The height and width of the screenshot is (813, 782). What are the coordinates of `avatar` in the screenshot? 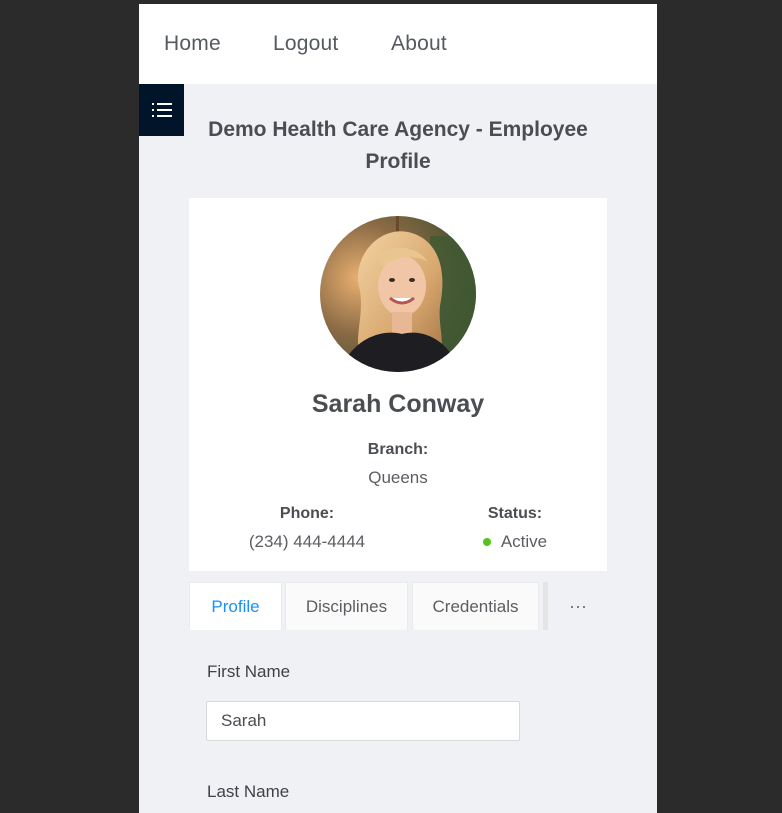 It's located at (398, 294).